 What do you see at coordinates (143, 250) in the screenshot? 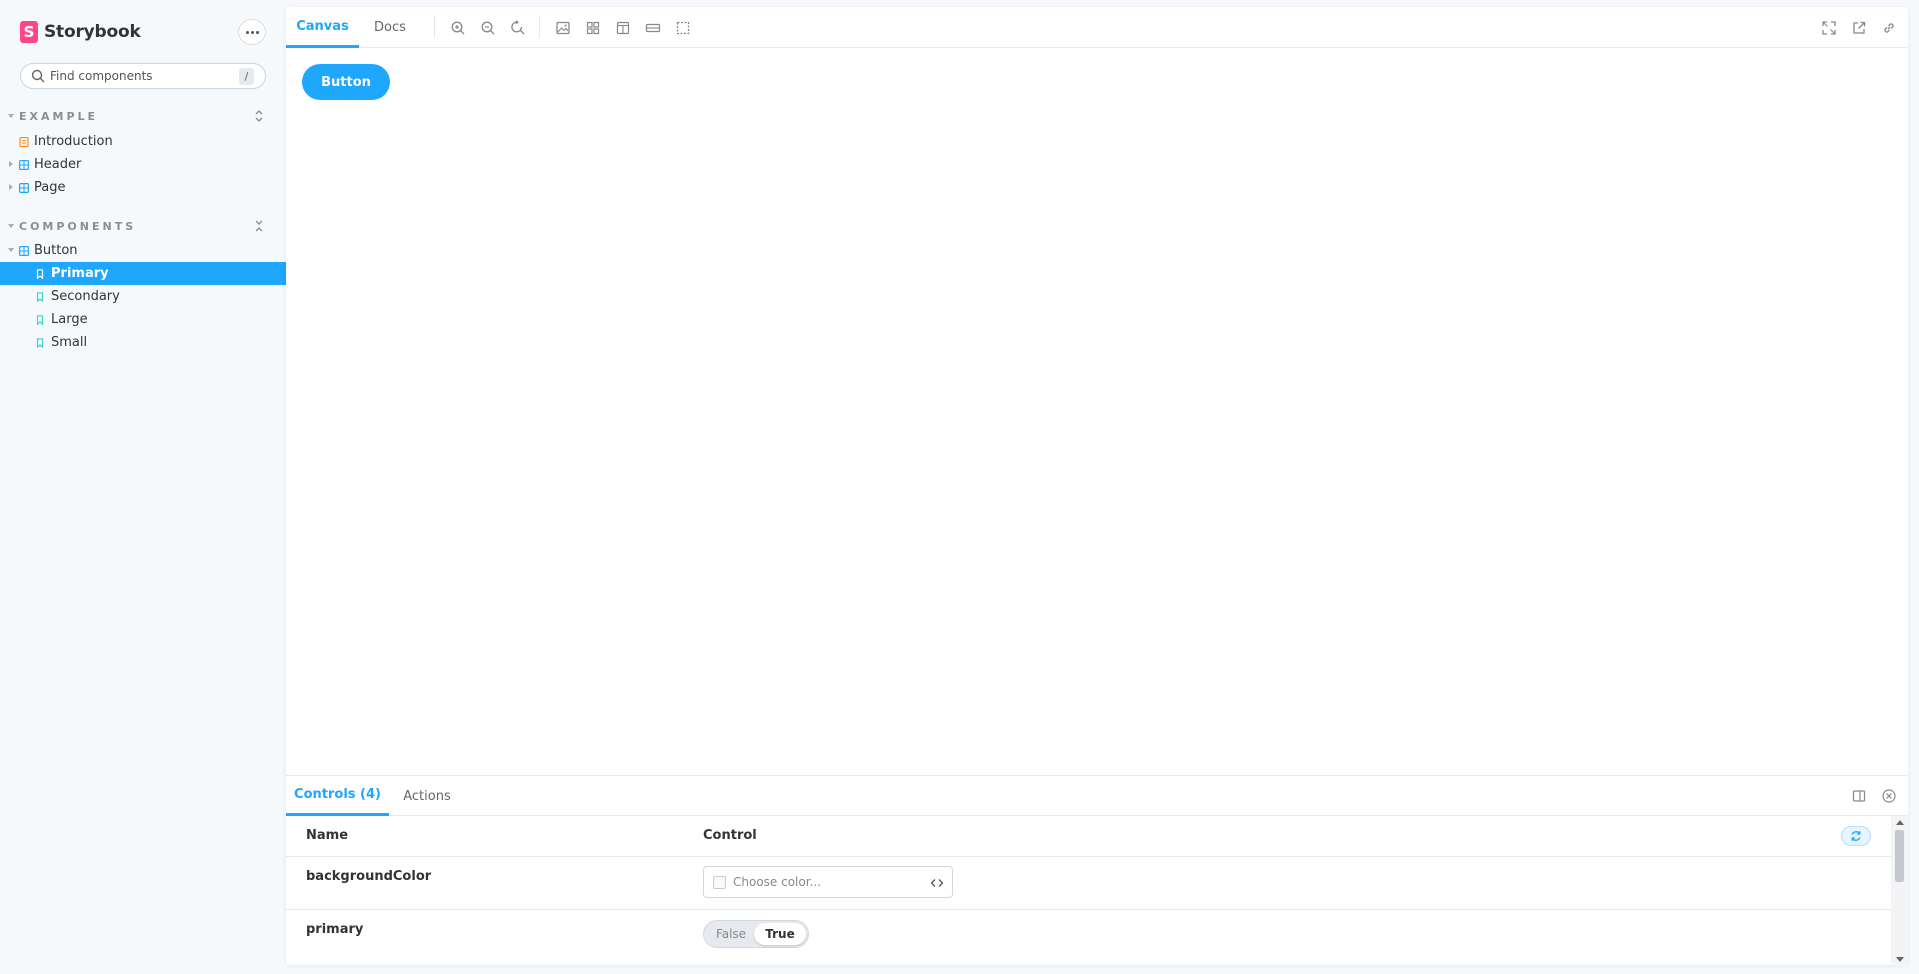
I see `sidebar-item-button: Button` at bounding box center [143, 250].